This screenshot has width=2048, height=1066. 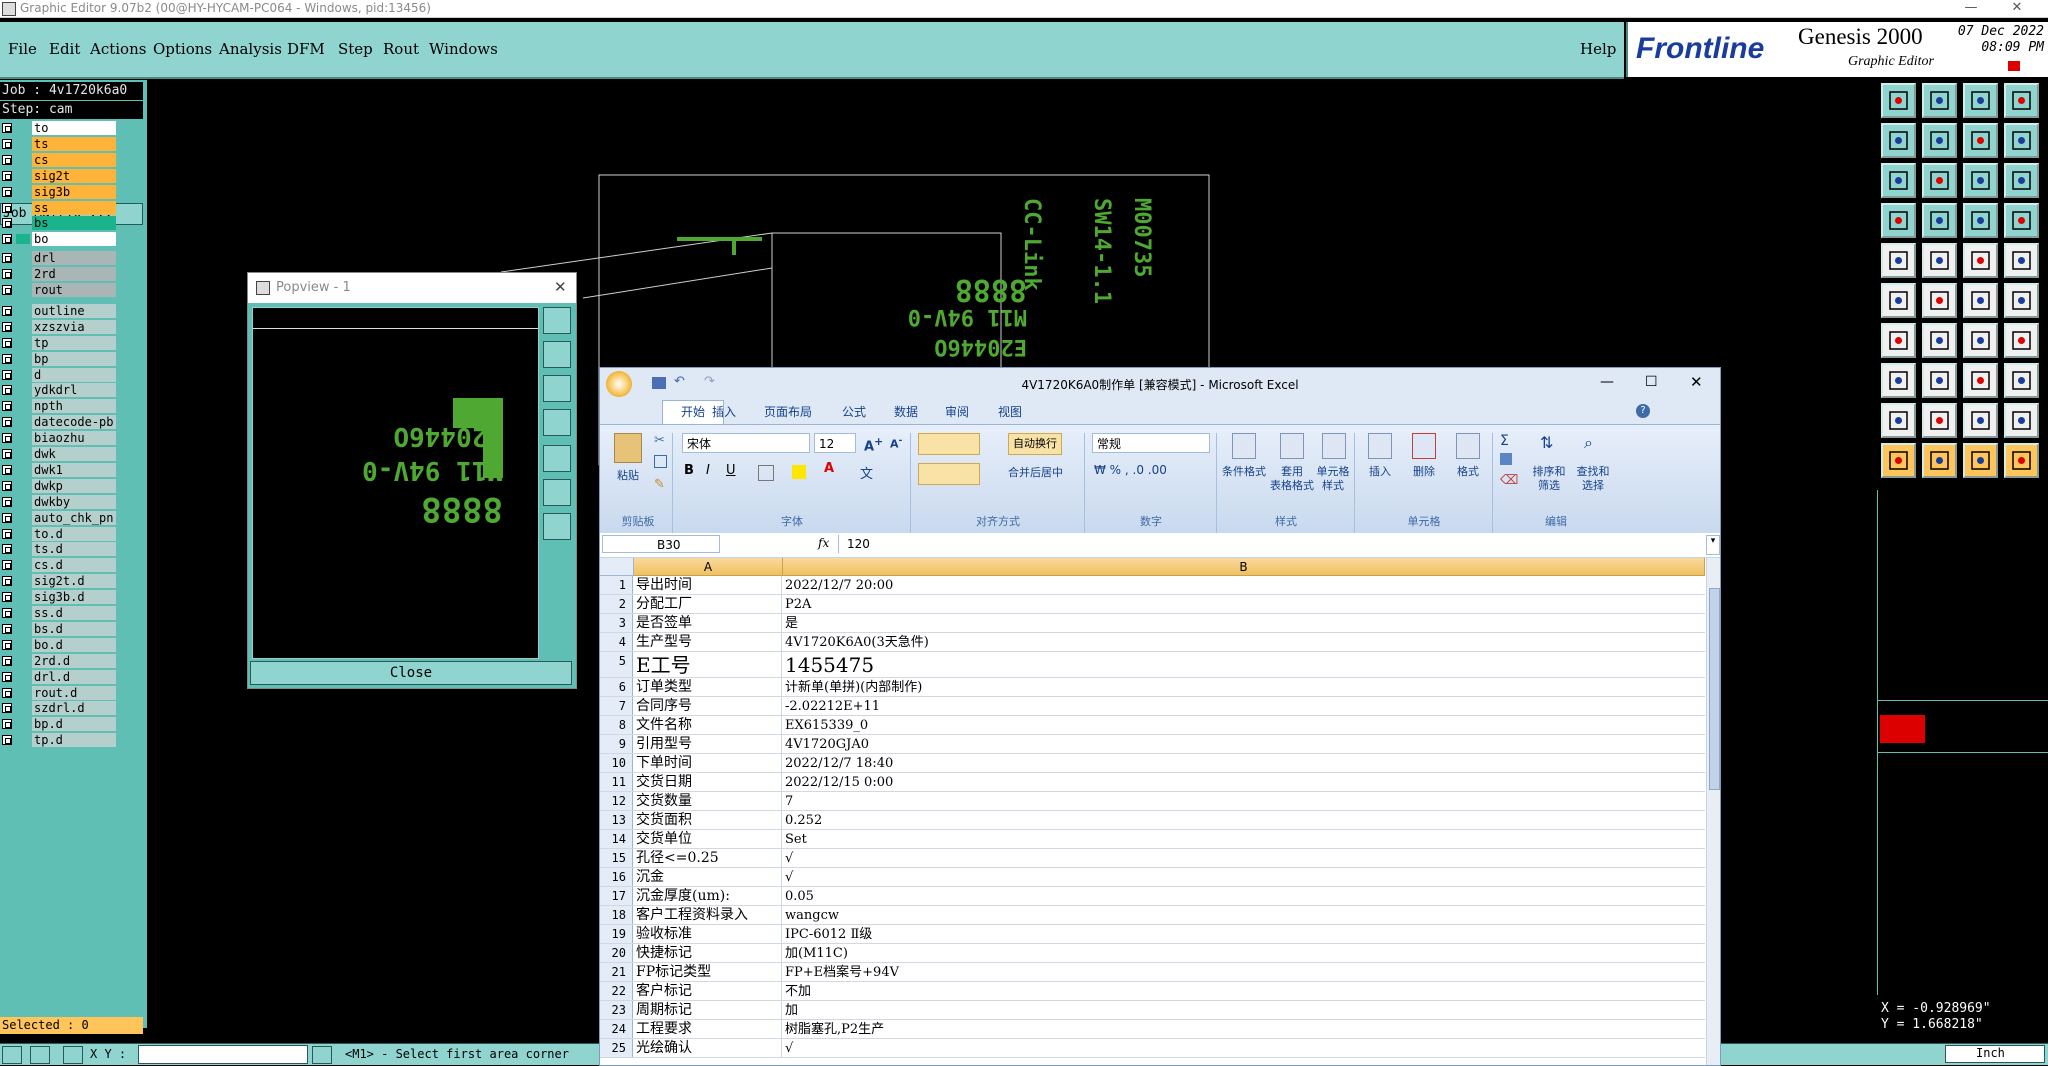 I want to click on layer-name: ts, so click(x=74, y=143).